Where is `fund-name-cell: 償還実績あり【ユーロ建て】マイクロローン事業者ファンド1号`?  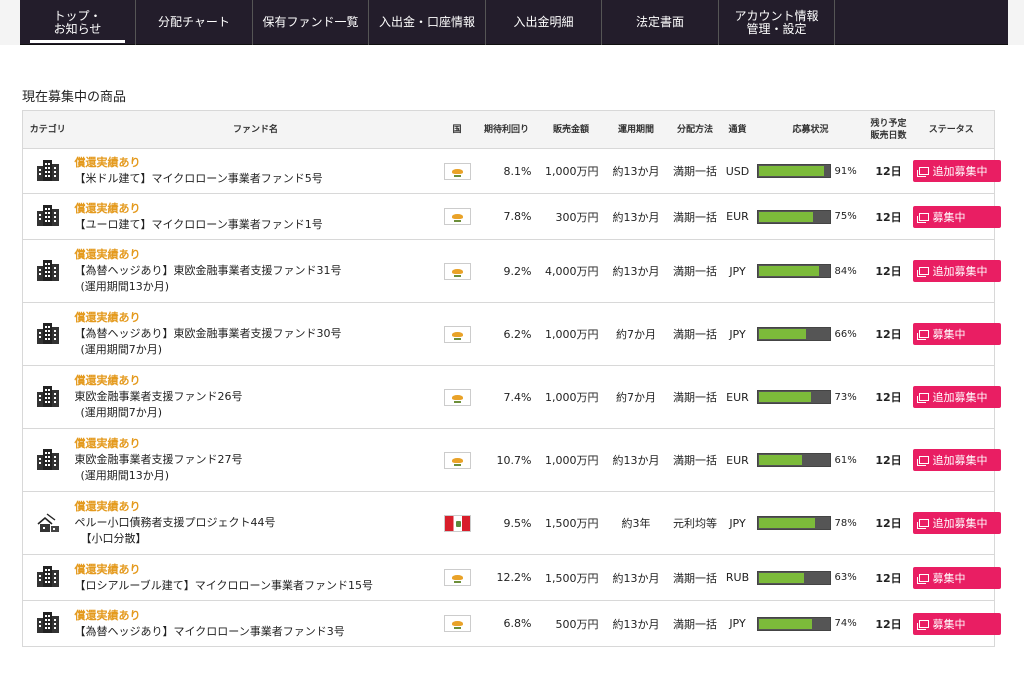
fund-name-cell: 償還実績あり【ユーロ建て】マイクロローン事業者ファンド1号 is located at coordinates (255, 216).